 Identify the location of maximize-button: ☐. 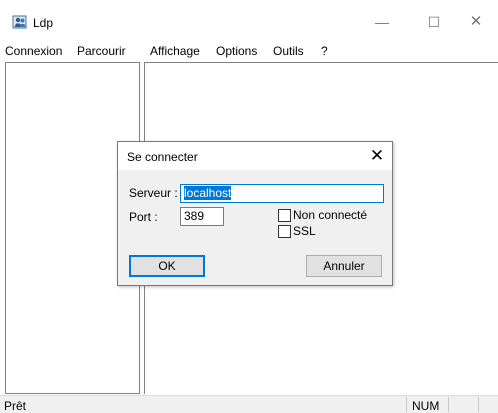
(434, 22).